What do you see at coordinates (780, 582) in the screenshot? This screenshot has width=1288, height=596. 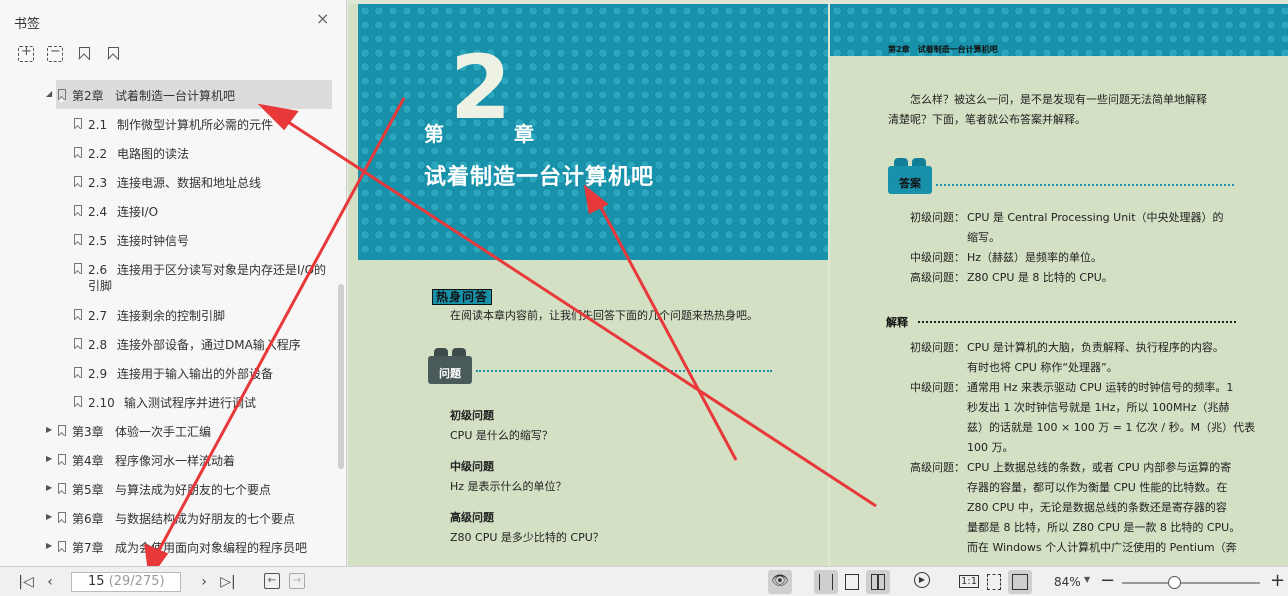 I see `eye-care-icon: 👁` at bounding box center [780, 582].